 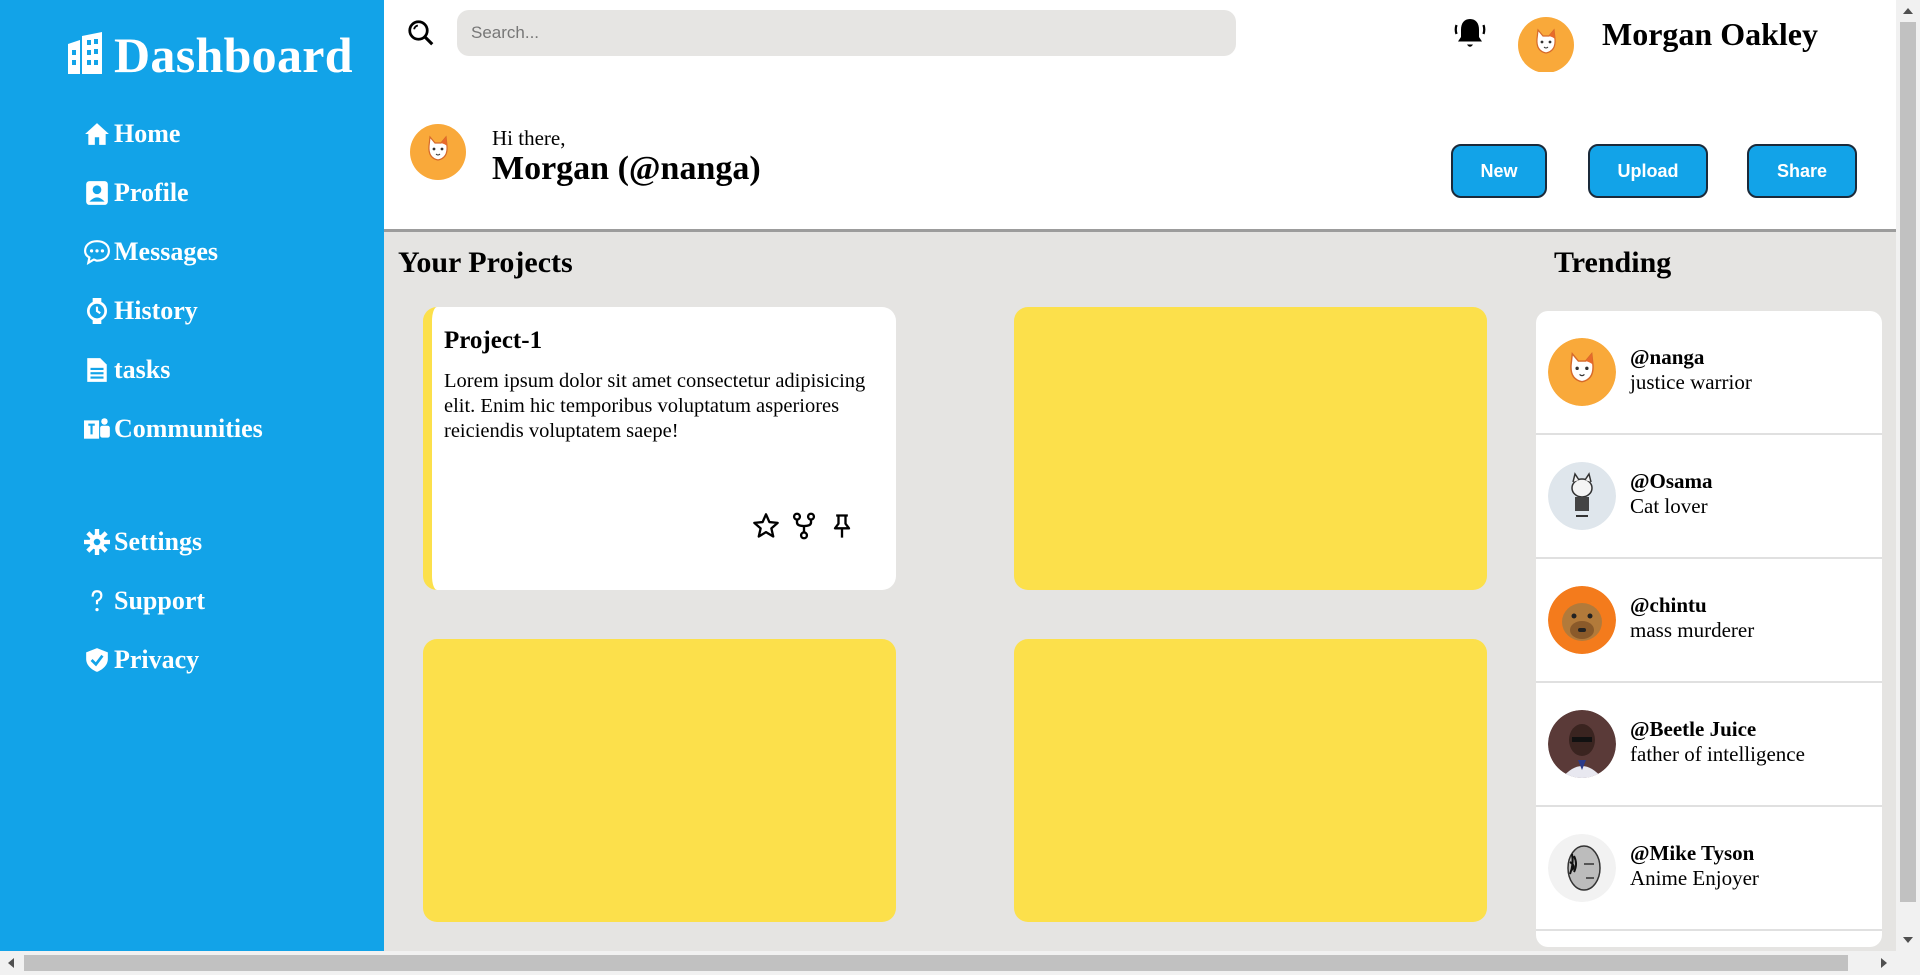 I want to click on home-icon, so click(x=99, y=134).